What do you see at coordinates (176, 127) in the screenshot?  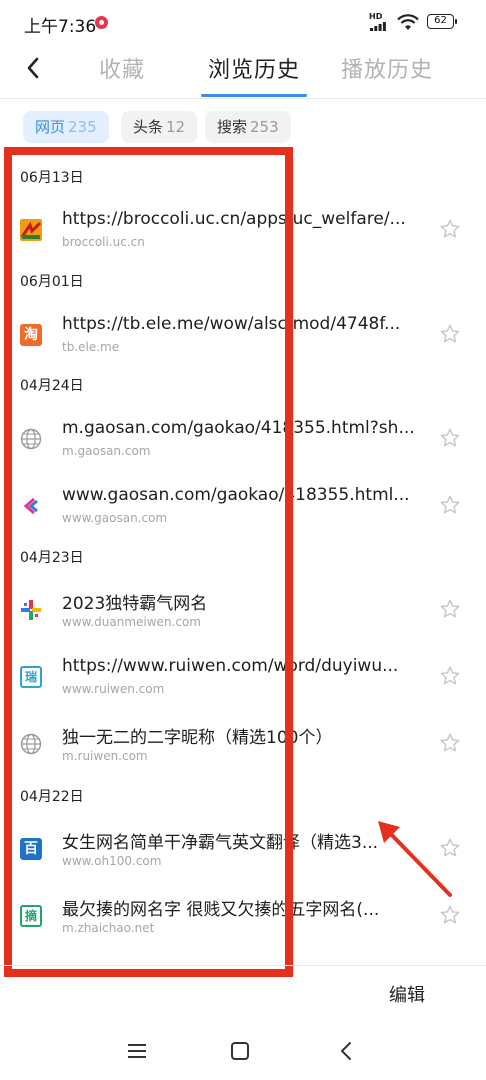 I see `chip-count: 12` at bounding box center [176, 127].